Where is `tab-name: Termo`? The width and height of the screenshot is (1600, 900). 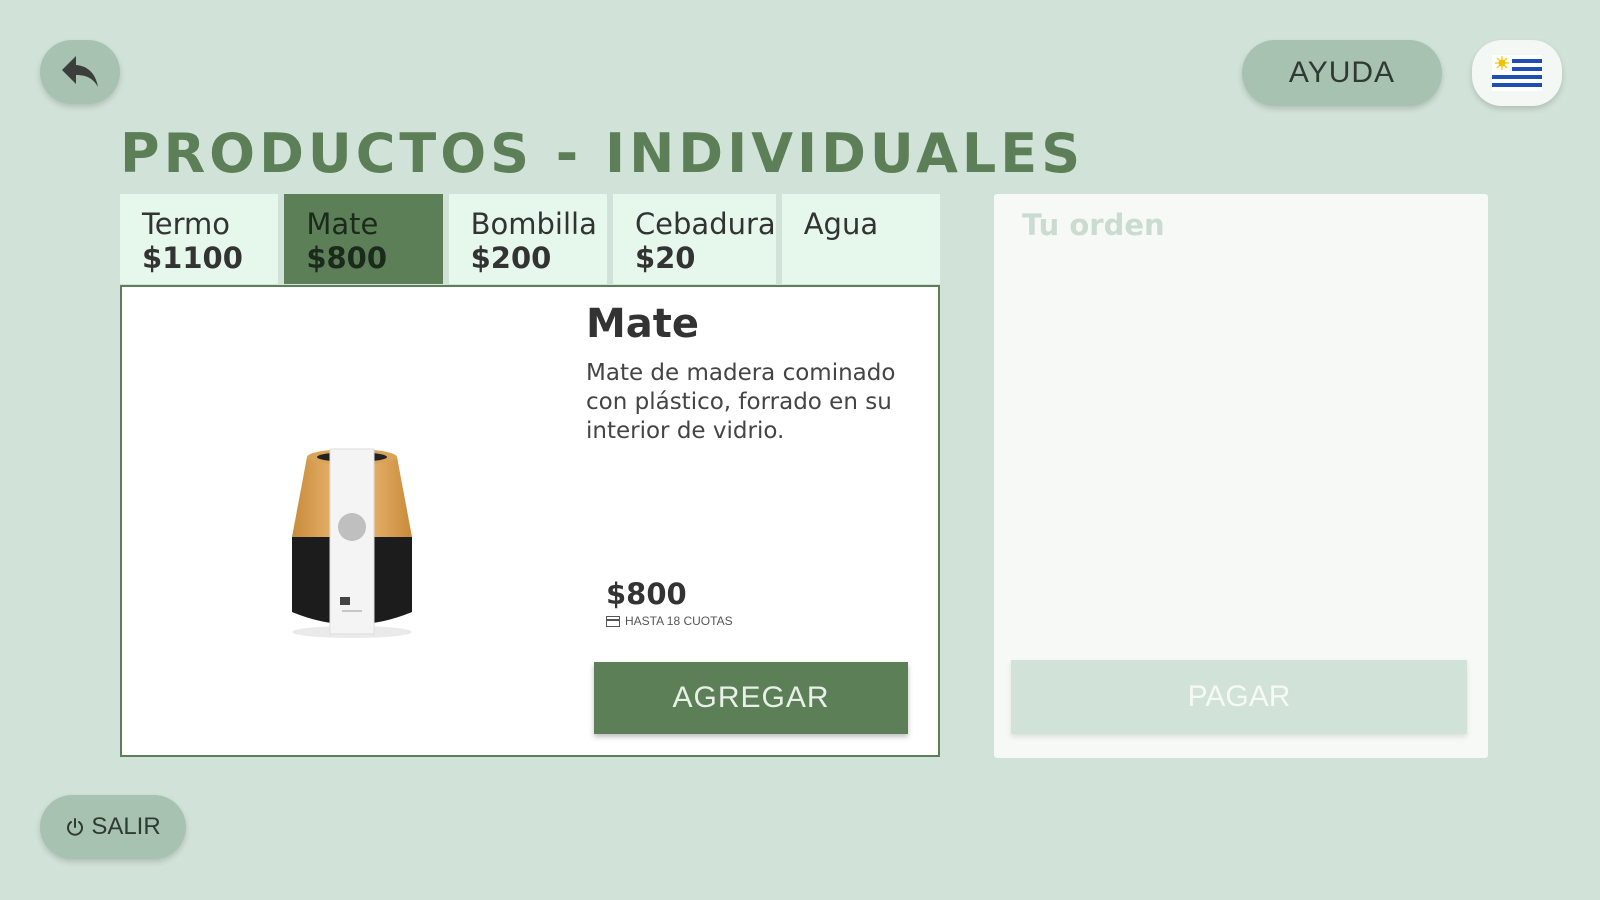
tab-name: Termo is located at coordinates (186, 224).